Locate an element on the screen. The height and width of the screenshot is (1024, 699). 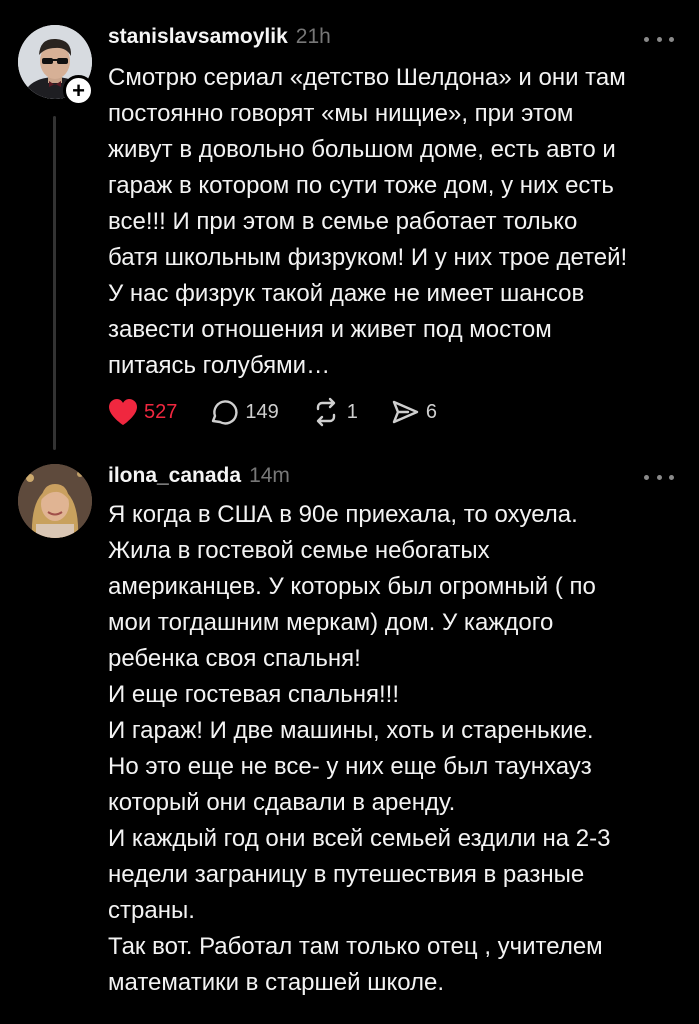
post-header: stanislavsamoylik 21h is located at coordinates (219, 37).